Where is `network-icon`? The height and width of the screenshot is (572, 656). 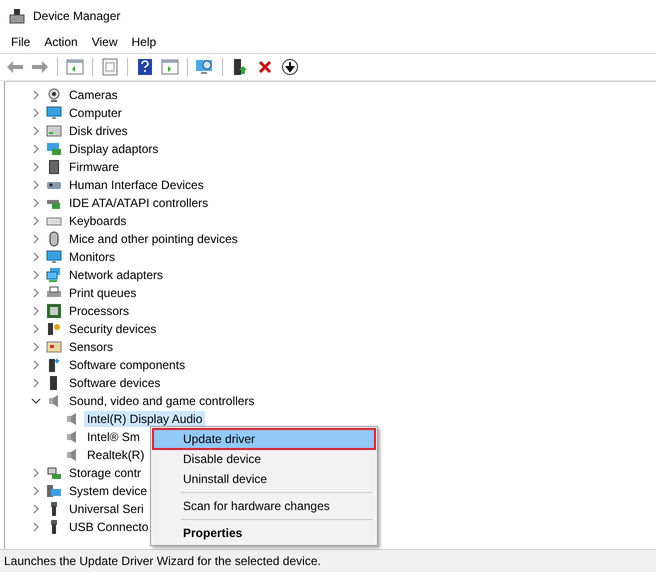
network-icon is located at coordinates (54, 275).